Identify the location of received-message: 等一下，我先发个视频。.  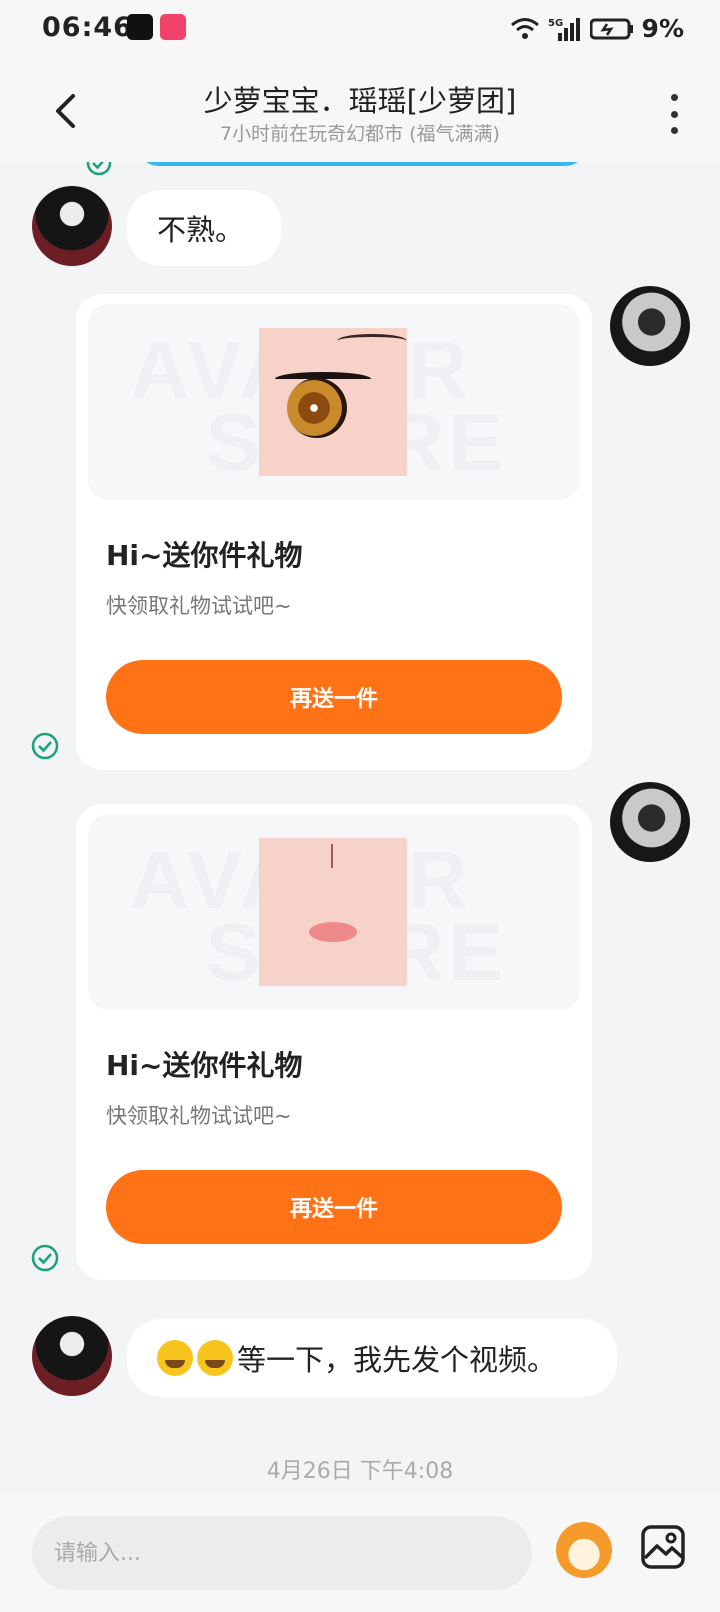
(372, 1358).